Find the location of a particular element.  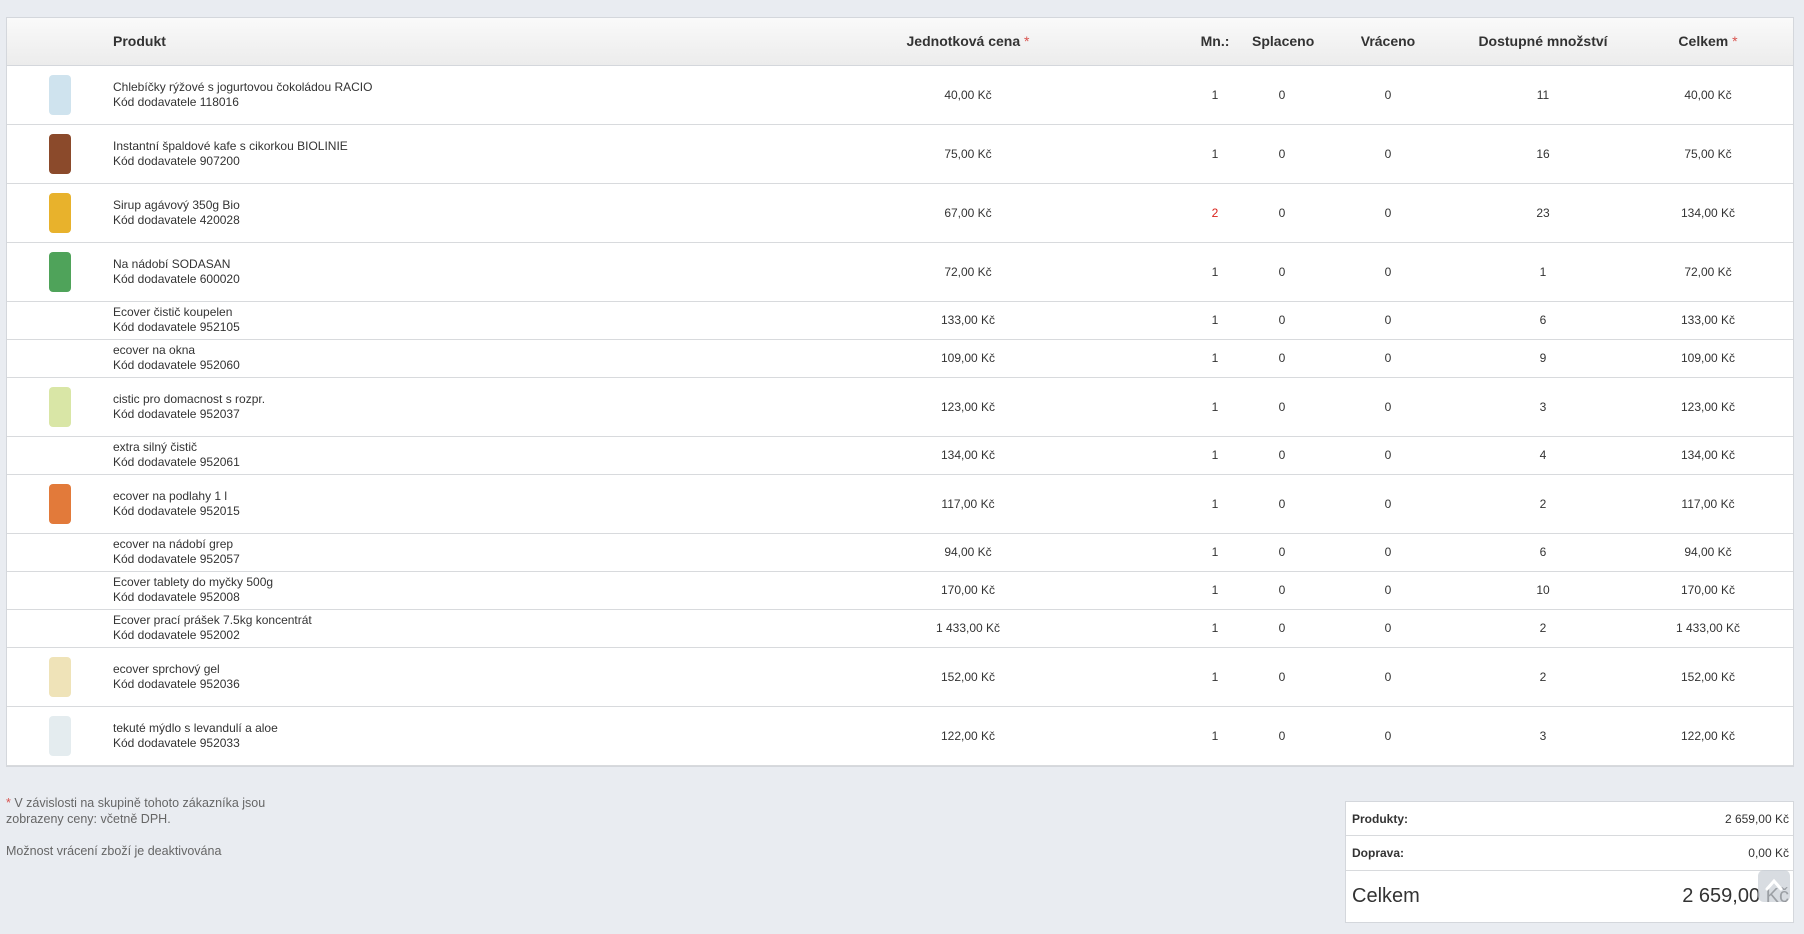

unit-price: 152,00 Kč is located at coordinates (968, 677).